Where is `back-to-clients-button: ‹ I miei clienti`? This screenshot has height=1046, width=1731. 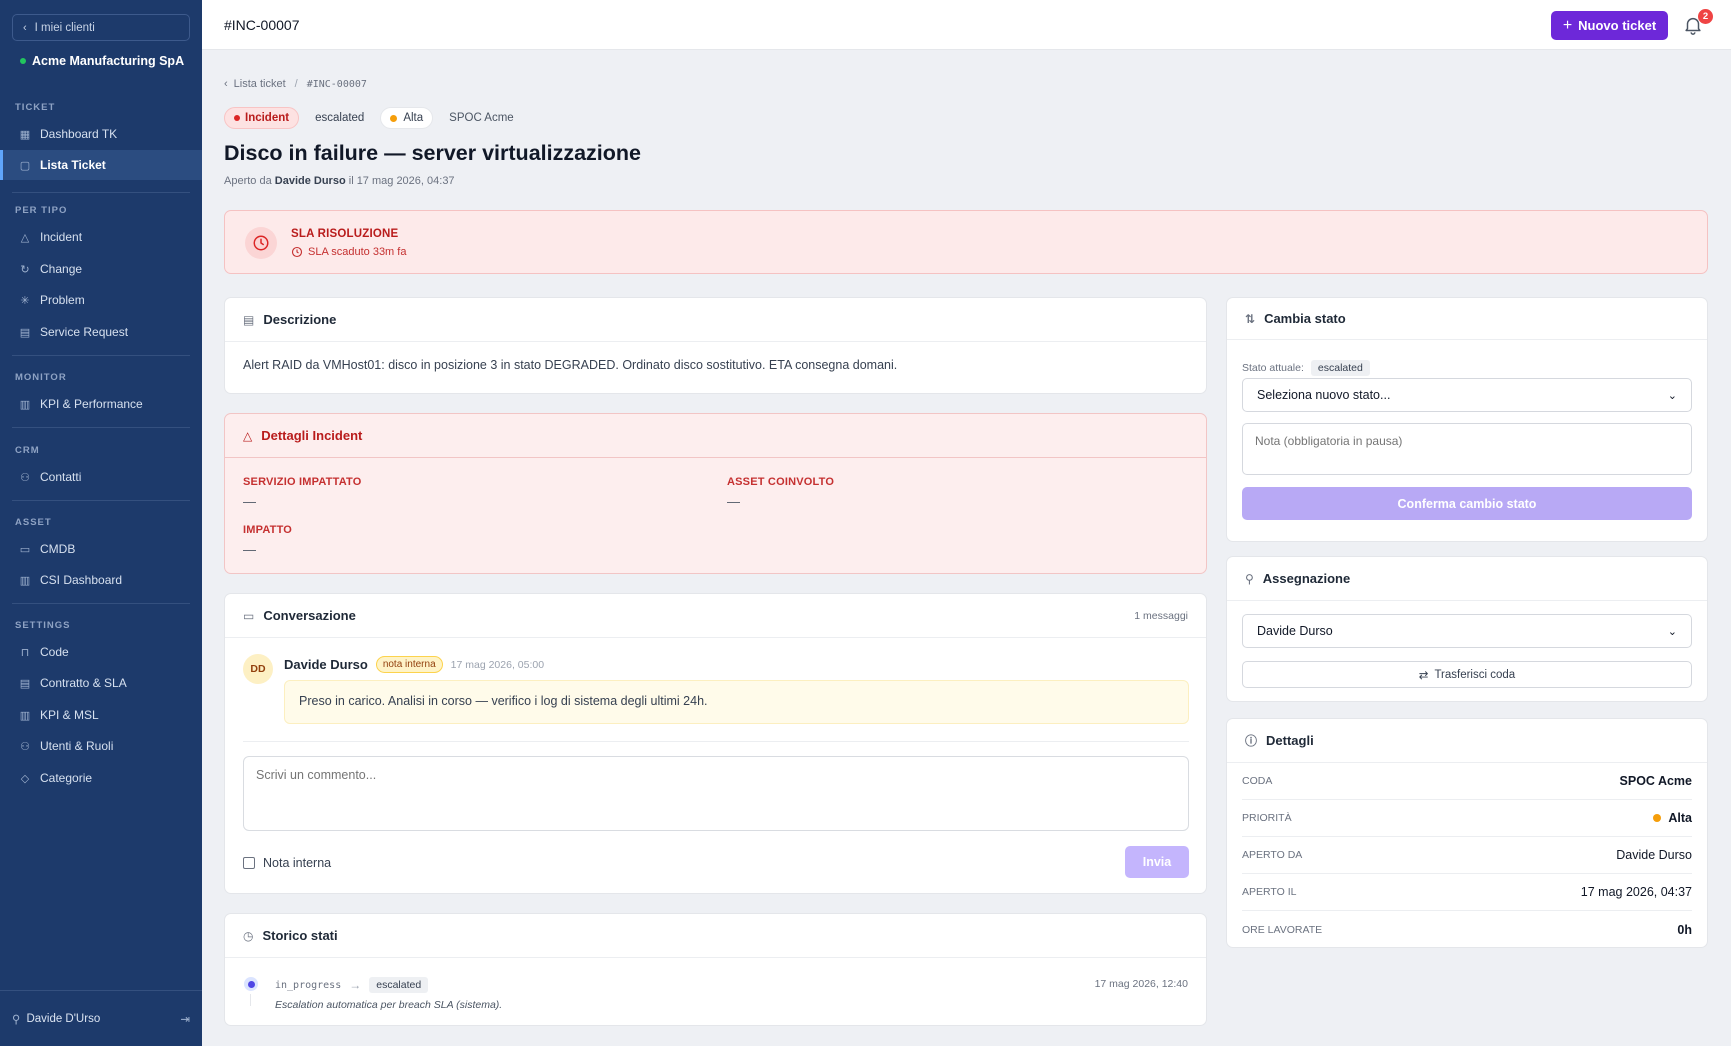 back-to-clients-button: ‹ I miei clienti is located at coordinates (101, 27).